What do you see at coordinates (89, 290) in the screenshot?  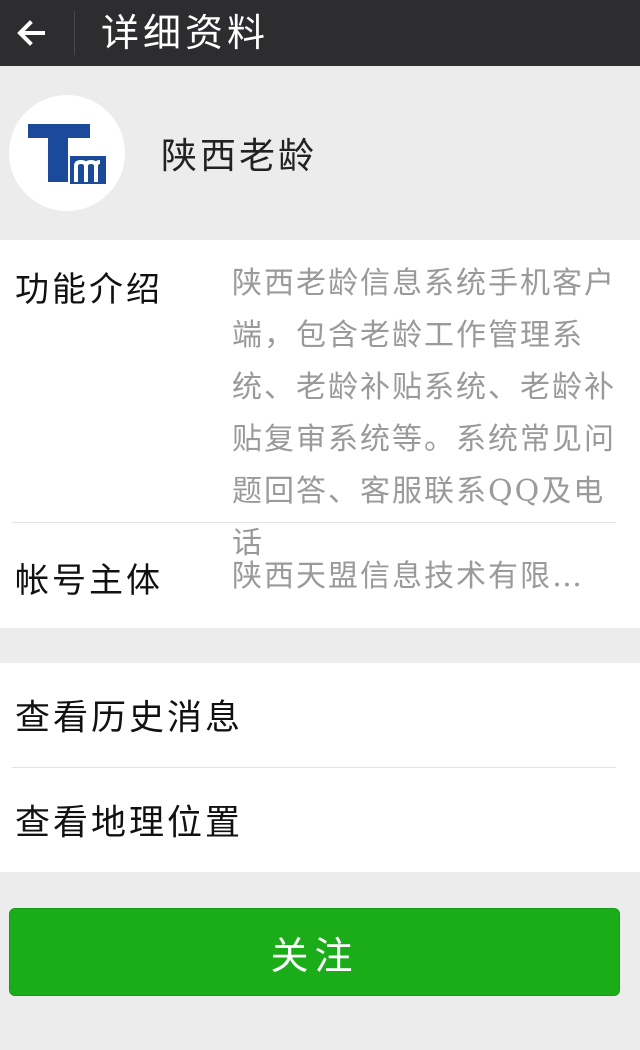 I see `function-intro-label: 功能介绍` at bounding box center [89, 290].